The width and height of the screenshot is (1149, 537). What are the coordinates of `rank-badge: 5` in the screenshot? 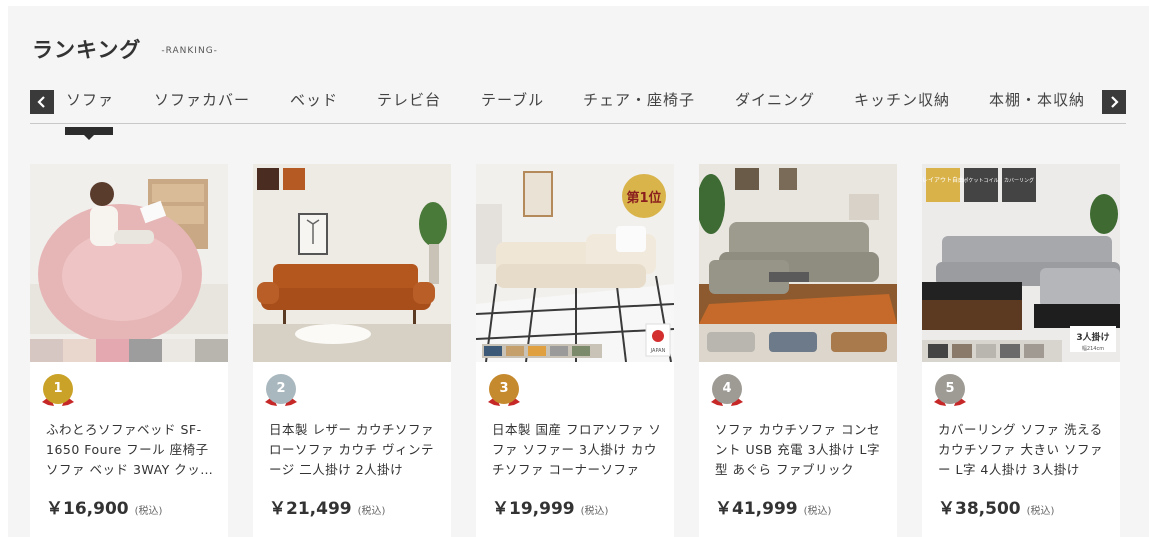 It's located at (950, 392).